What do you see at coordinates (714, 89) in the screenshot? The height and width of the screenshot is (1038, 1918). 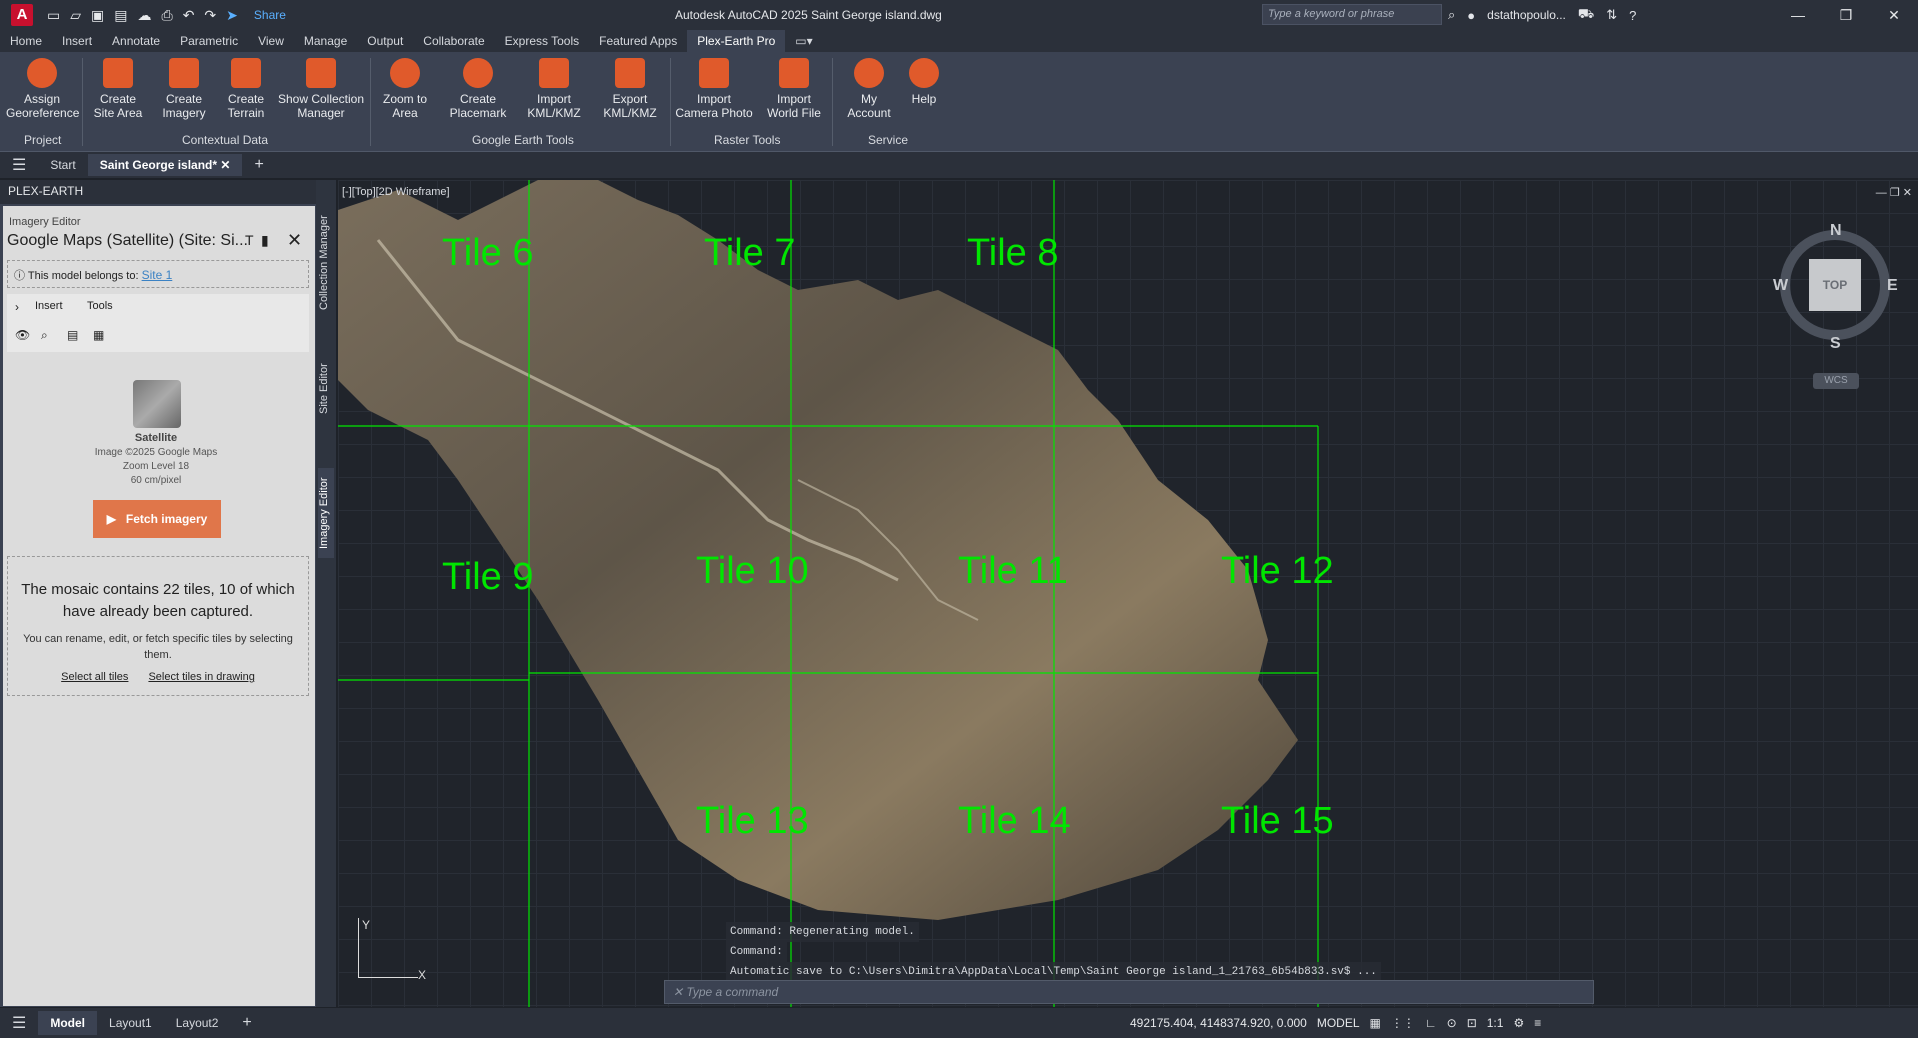 I see `import-camera-photo-button: Import Camera Photo` at bounding box center [714, 89].